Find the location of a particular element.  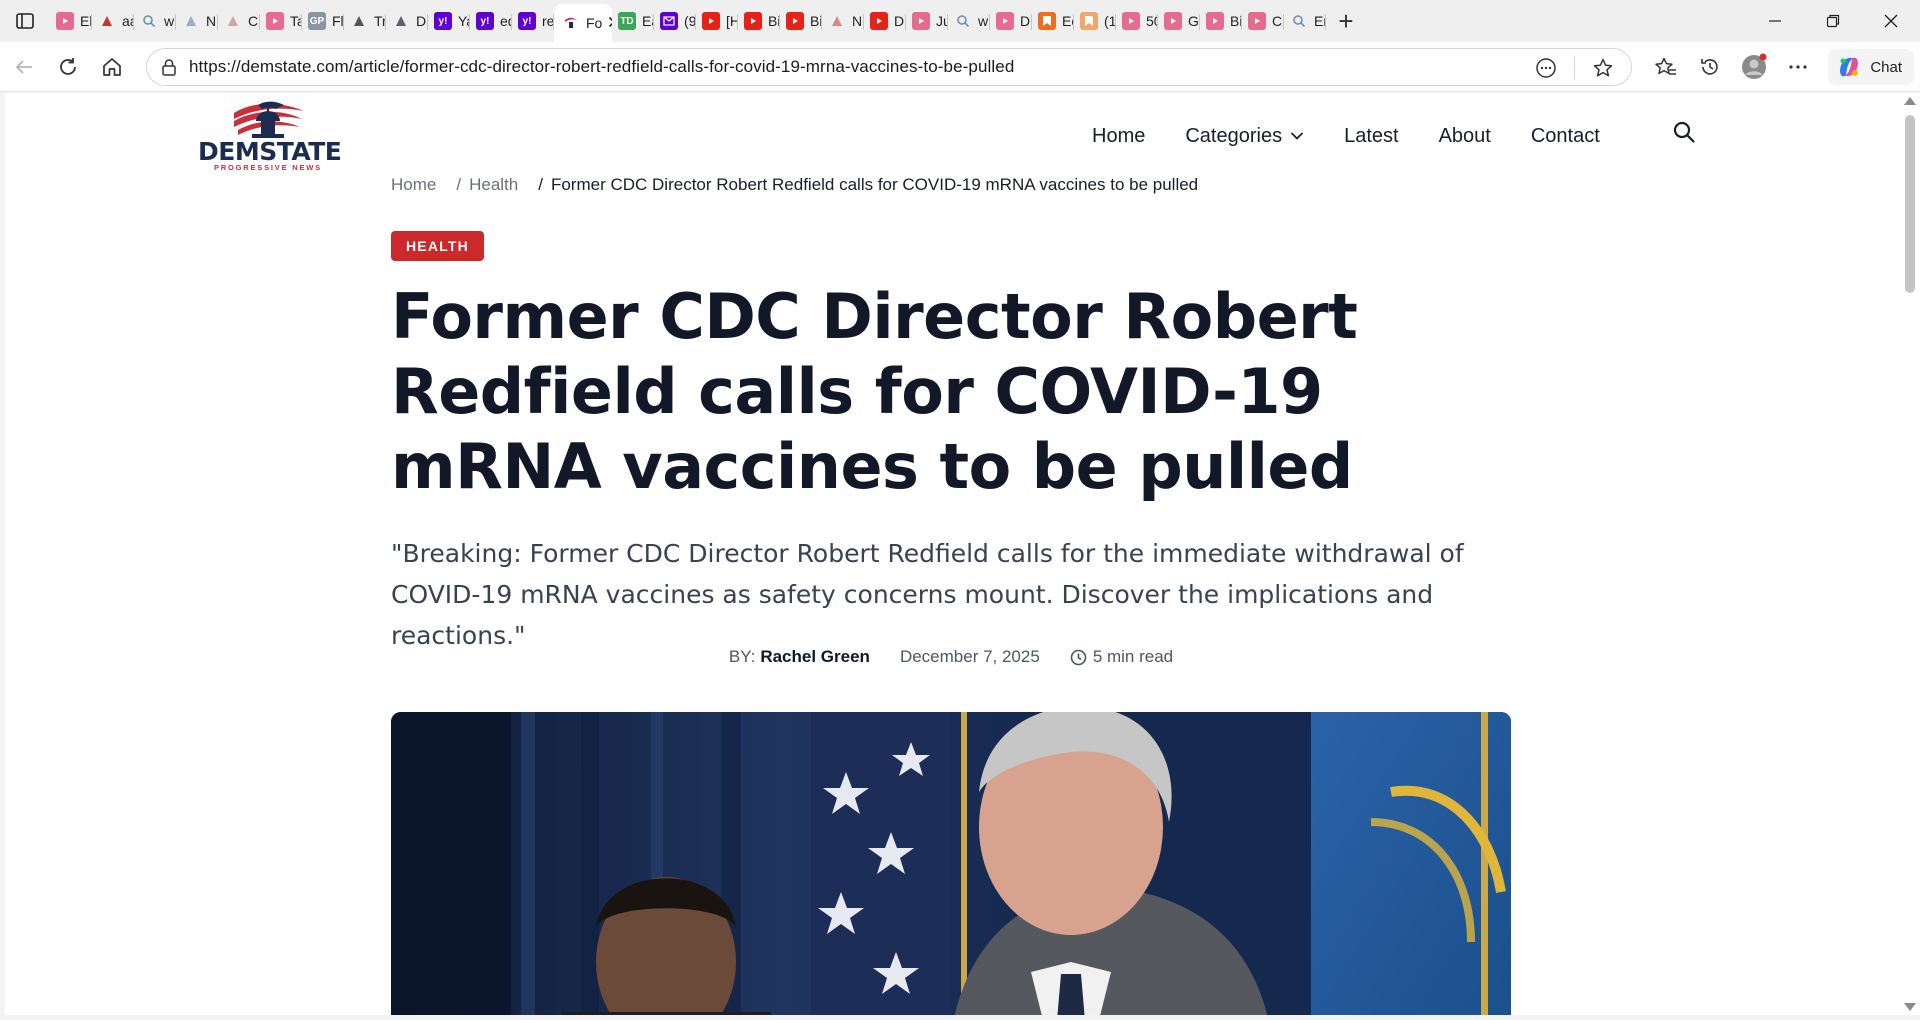

tab-title: 50 is located at coordinates (1152, 21).